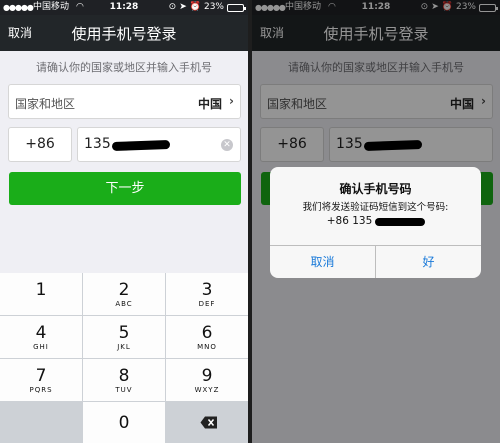 The height and width of the screenshot is (443, 500). What do you see at coordinates (41, 294) in the screenshot?
I see `key-1: 1` at bounding box center [41, 294].